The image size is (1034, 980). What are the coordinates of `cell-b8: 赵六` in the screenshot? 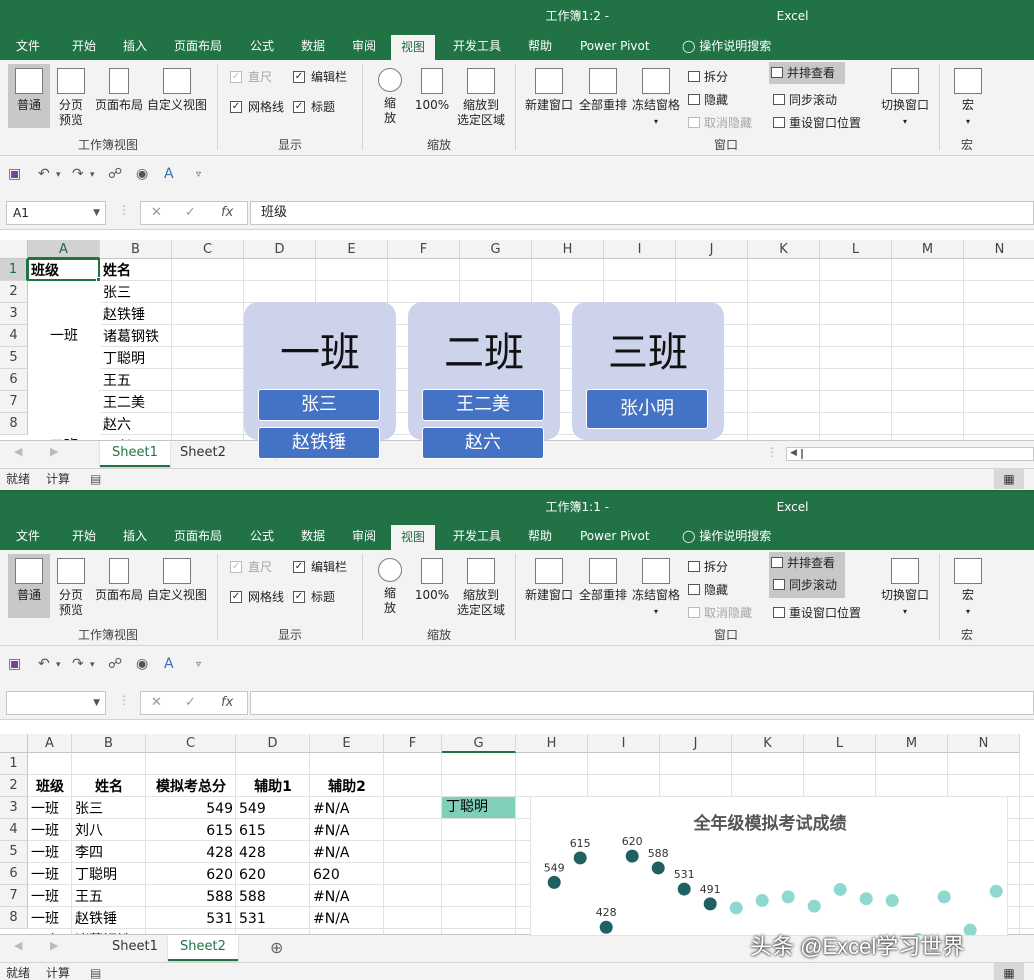 It's located at (137, 425).